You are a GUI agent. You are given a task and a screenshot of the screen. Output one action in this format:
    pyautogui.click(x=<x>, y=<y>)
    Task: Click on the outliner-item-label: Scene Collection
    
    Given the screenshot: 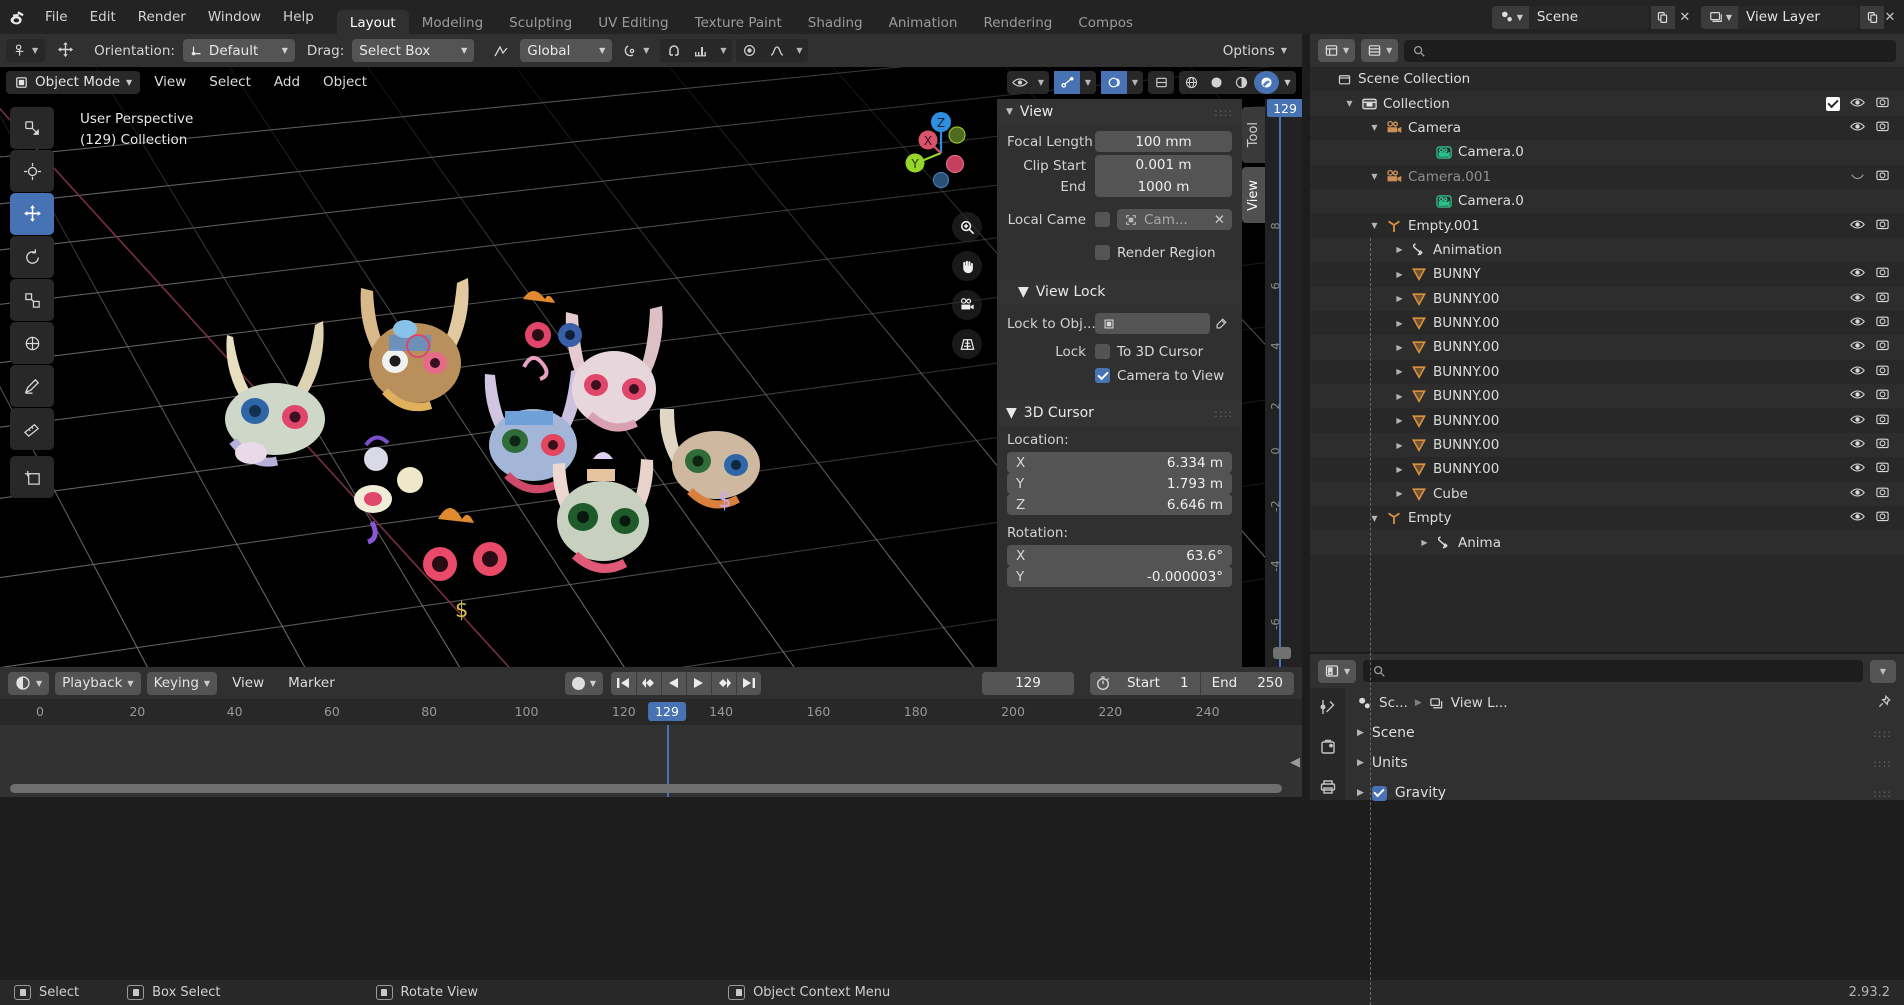 What is the action you would take?
    pyautogui.click(x=1412, y=79)
    